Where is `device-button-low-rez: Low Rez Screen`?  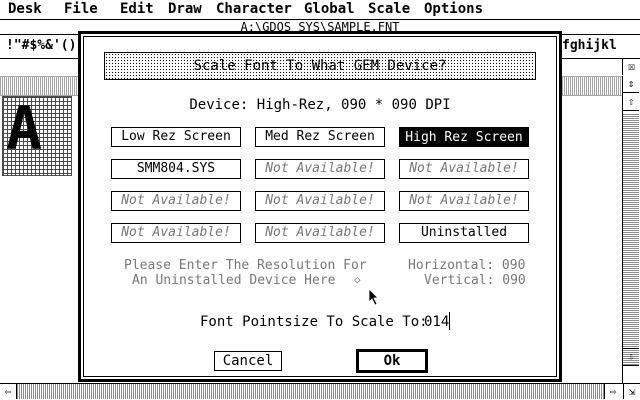
device-button-low-rez: Low Rez Screen is located at coordinates (176, 137).